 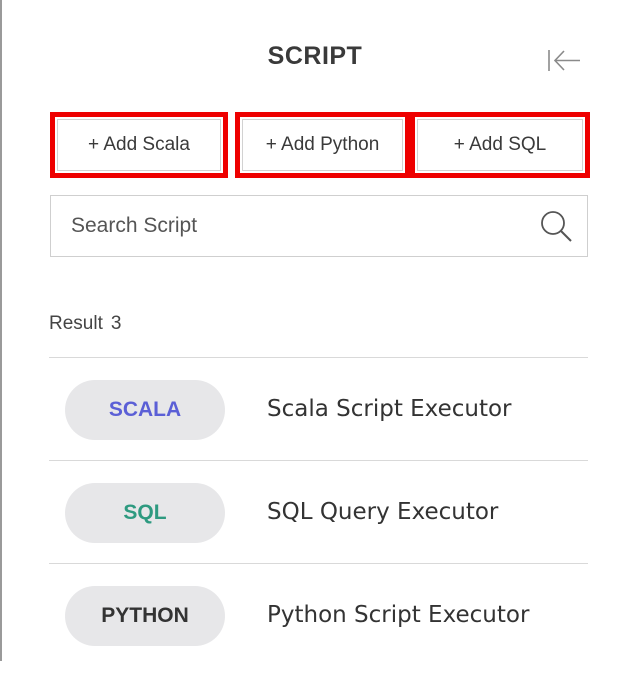 I want to click on type-badge-scala: SCALA, so click(x=145, y=410).